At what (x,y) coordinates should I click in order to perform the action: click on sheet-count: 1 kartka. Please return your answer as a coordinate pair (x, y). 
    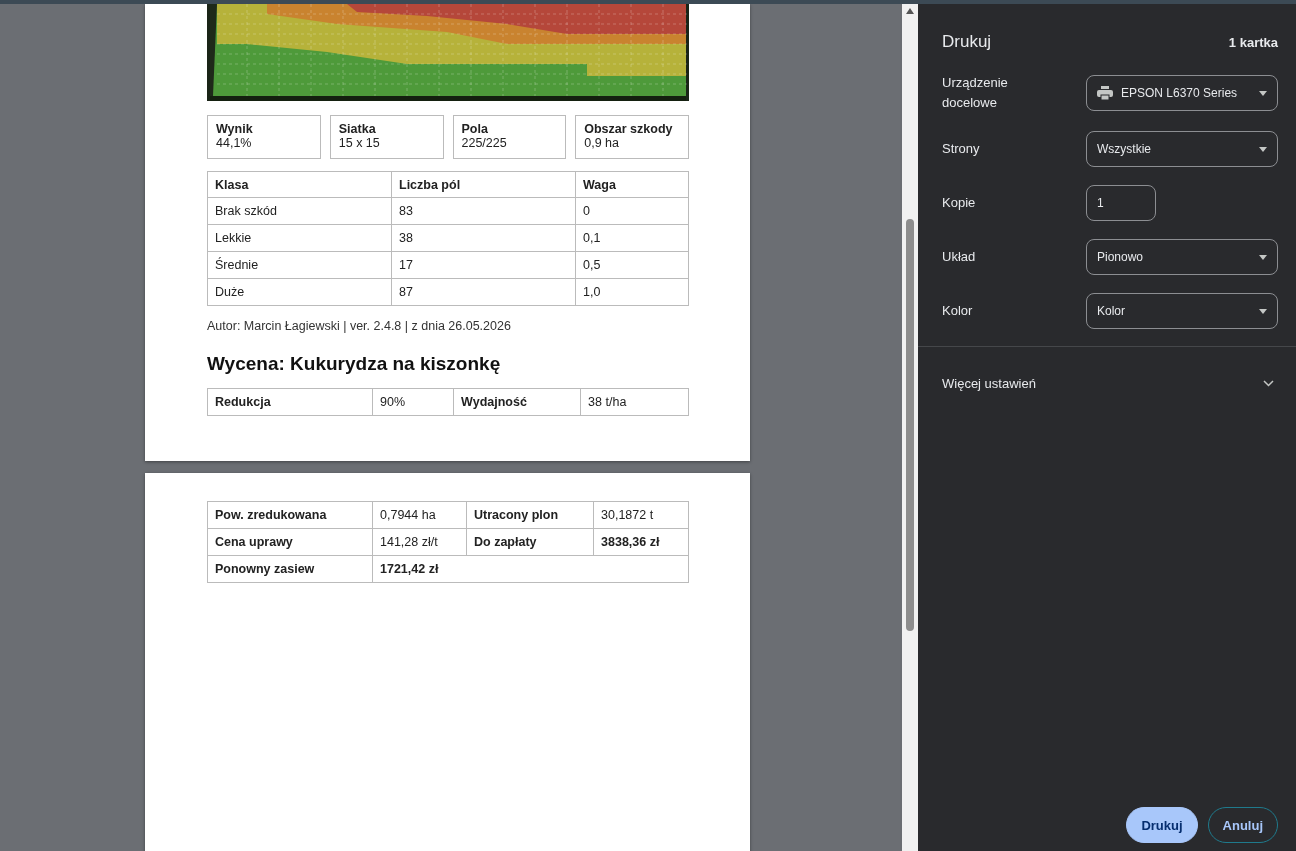
    Looking at the image, I should click on (1253, 42).